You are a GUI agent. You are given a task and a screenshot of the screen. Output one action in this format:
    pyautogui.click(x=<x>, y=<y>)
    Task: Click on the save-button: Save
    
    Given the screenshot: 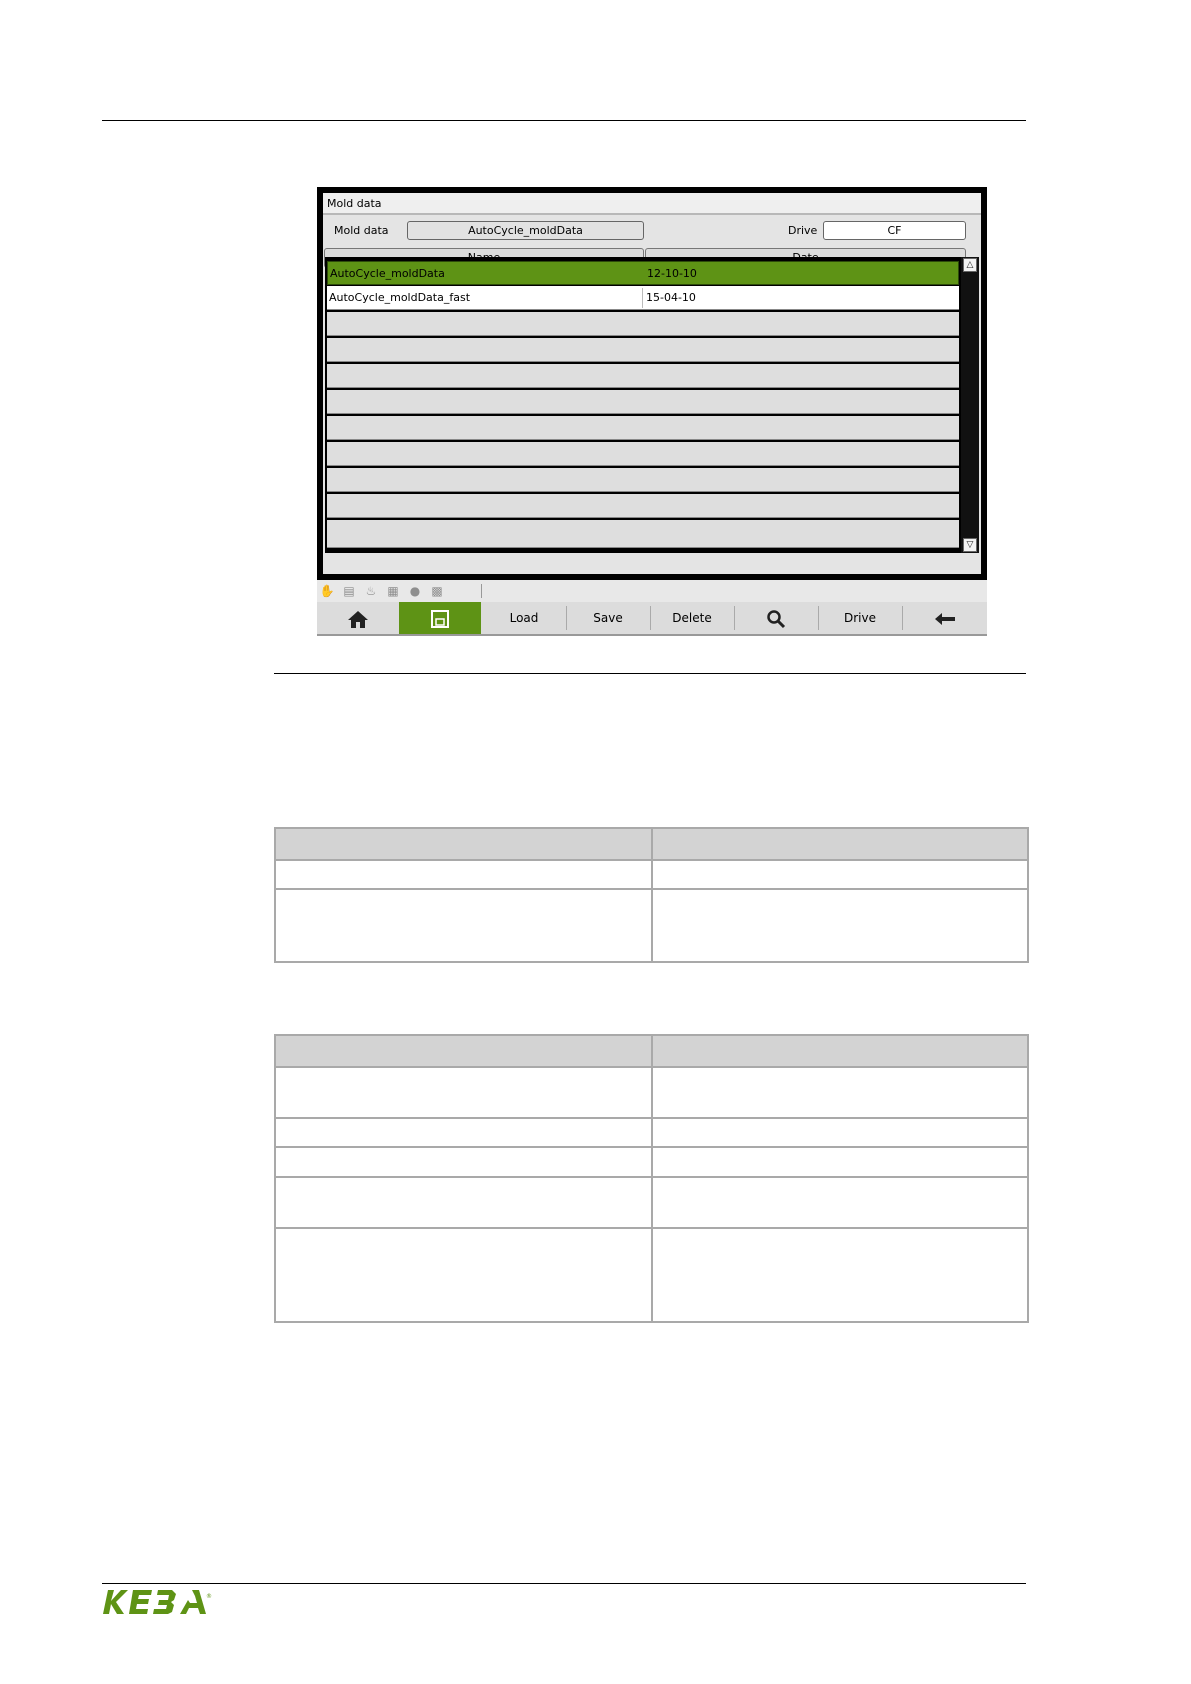 What is the action you would take?
    pyautogui.click(x=608, y=618)
    